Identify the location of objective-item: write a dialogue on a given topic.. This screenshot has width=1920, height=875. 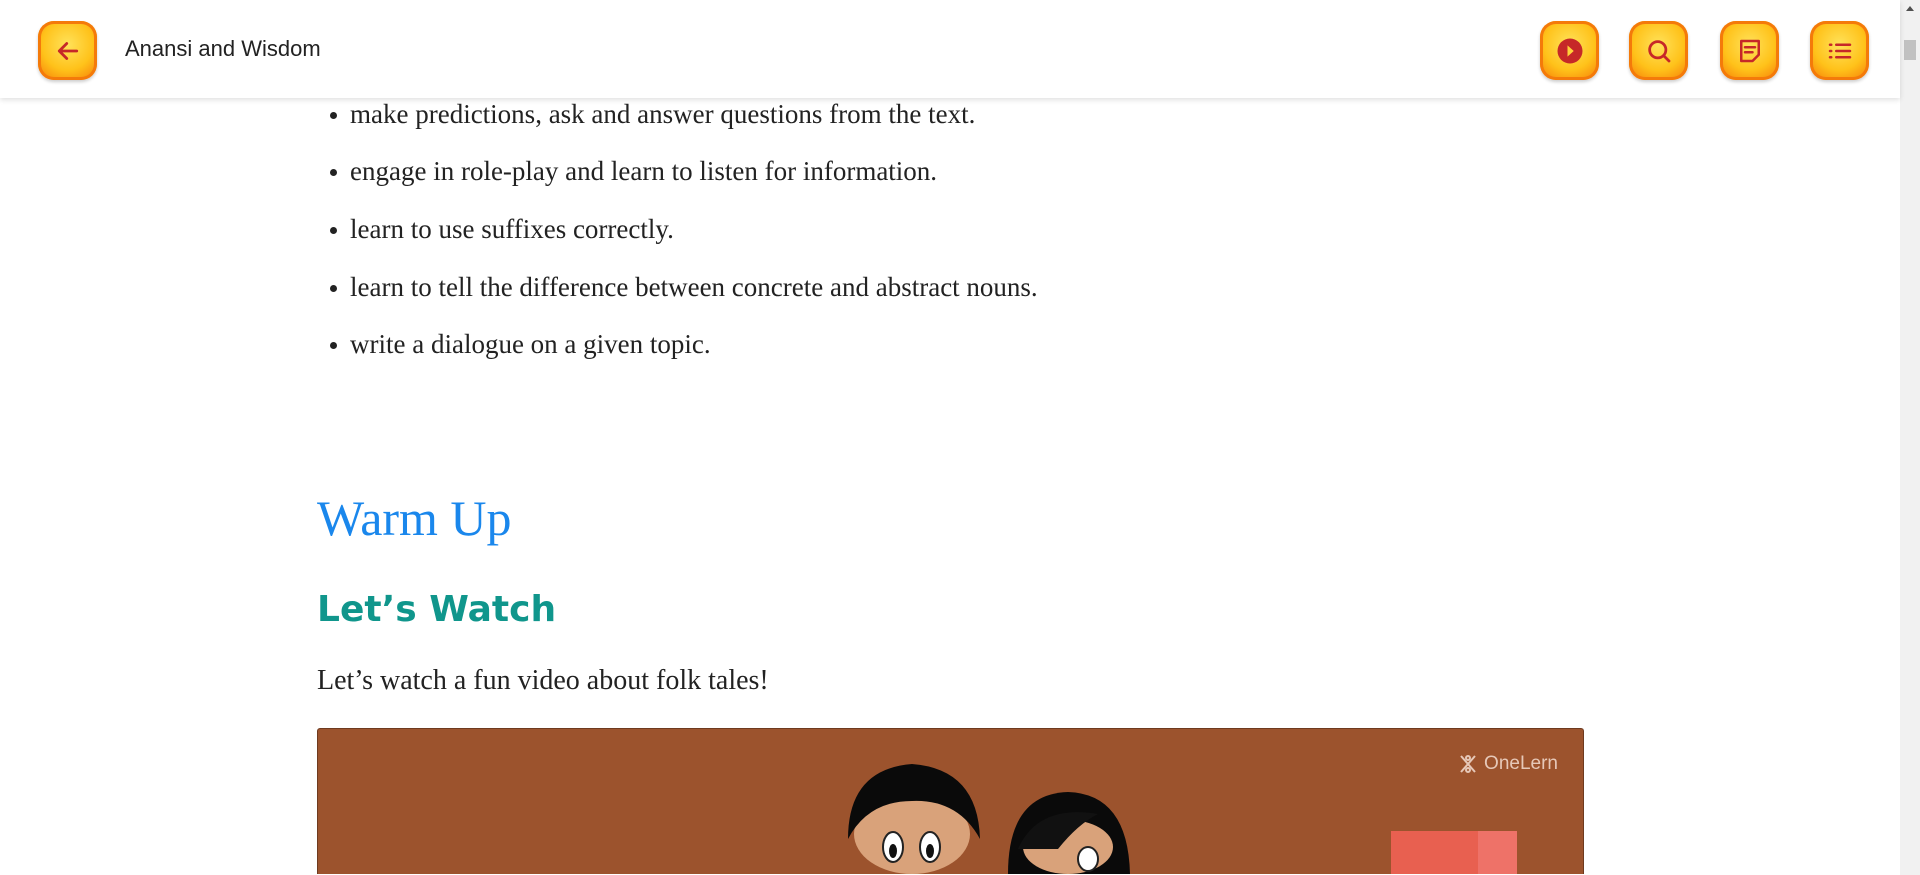
(520, 344).